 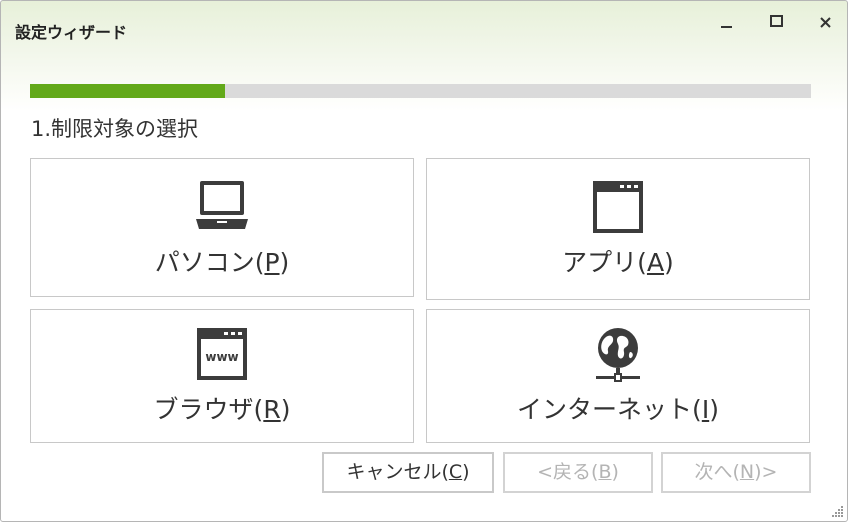 What do you see at coordinates (837, 511) in the screenshot?
I see `resize-grip-icon` at bounding box center [837, 511].